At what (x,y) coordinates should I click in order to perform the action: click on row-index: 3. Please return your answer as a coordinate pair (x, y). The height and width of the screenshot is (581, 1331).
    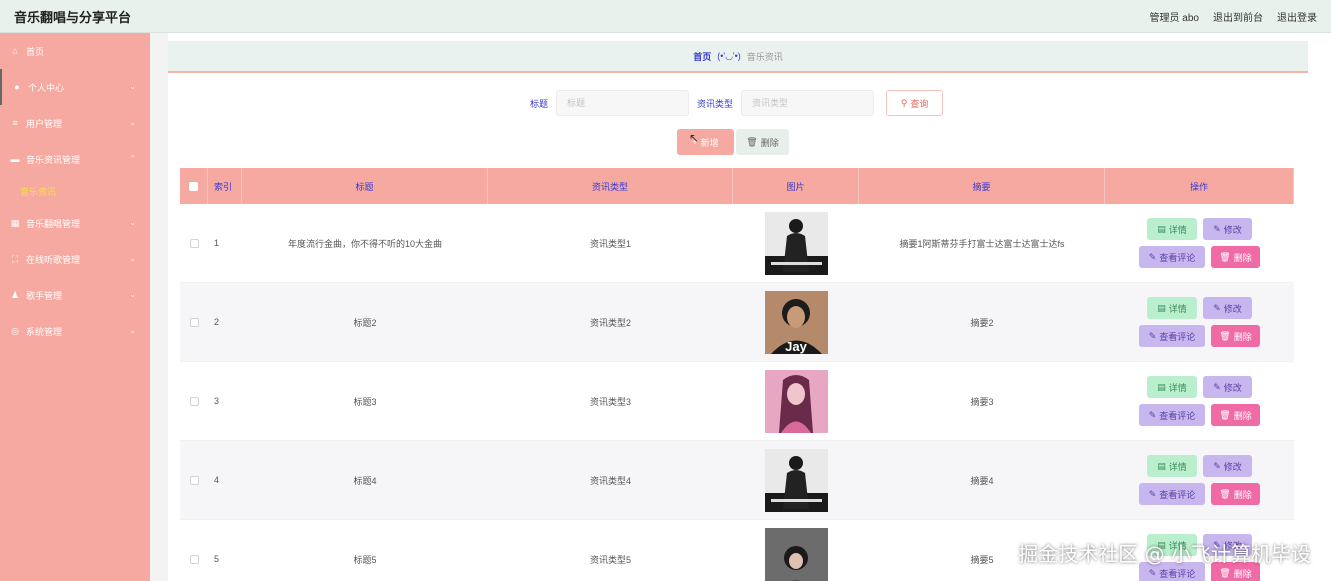
    Looking at the image, I should click on (217, 401).